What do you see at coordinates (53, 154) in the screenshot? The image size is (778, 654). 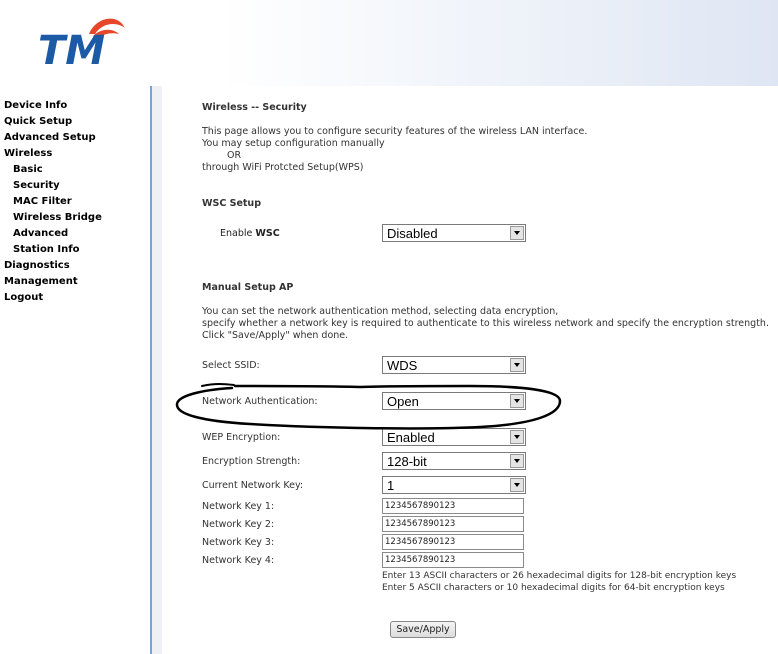 I see `sidebar-item-wireless: Wireless` at bounding box center [53, 154].